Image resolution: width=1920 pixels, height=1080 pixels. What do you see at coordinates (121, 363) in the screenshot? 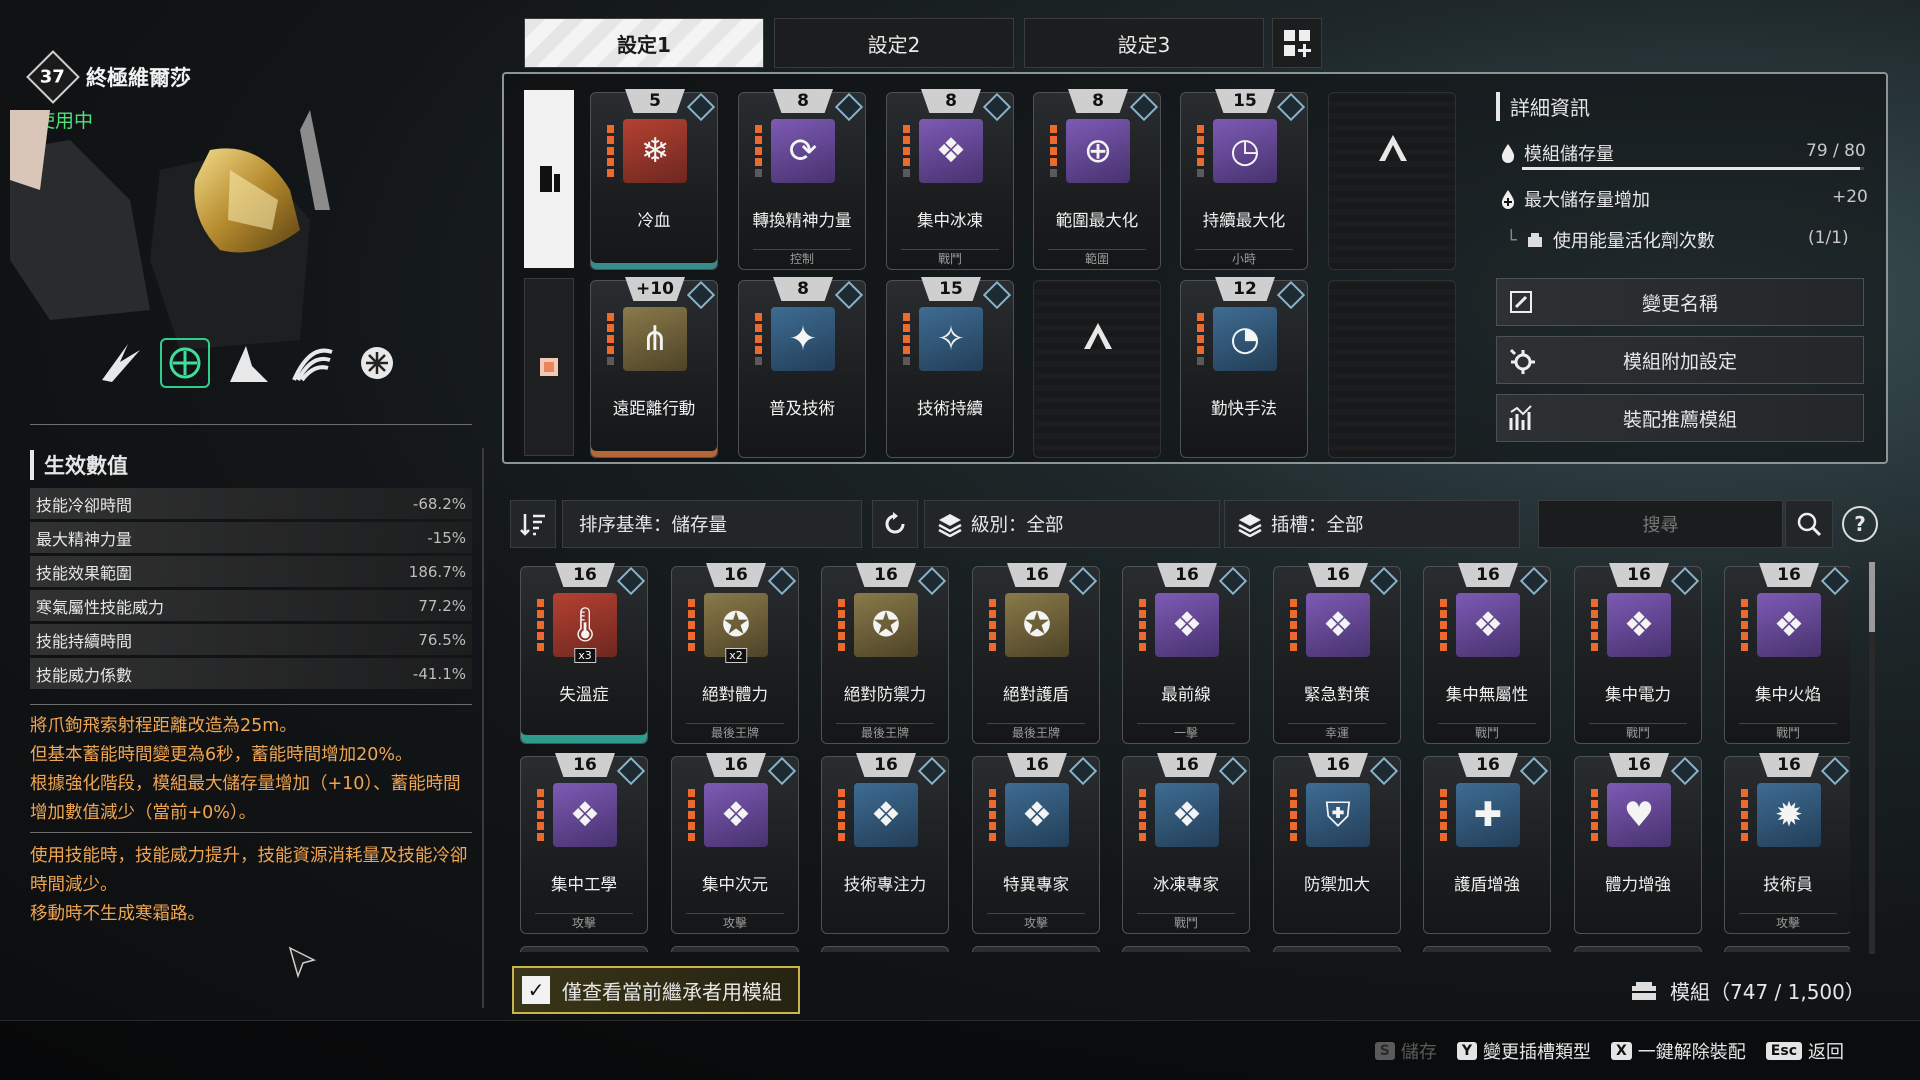
I see `skill-1-icon` at bounding box center [121, 363].